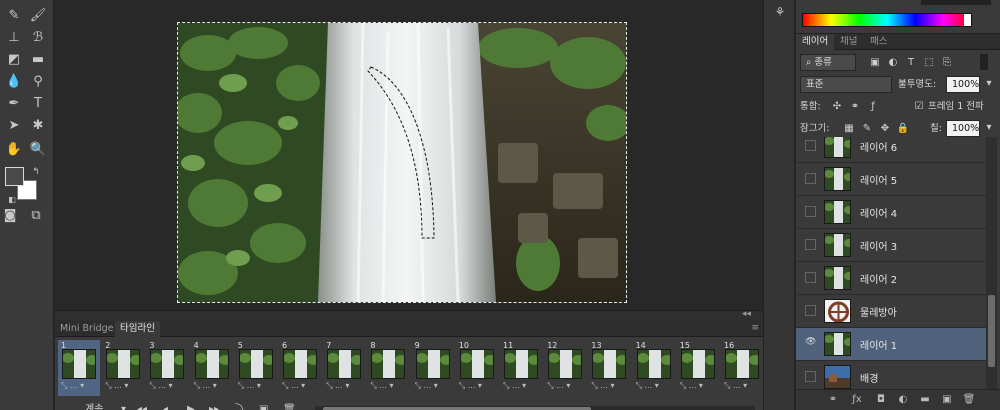 Image resolution: width=1000 pixels, height=410 pixels. What do you see at coordinates (14, 126) in the screenshot?
I see `path-selection-icon: ➤` at bounding box center [14, 126].